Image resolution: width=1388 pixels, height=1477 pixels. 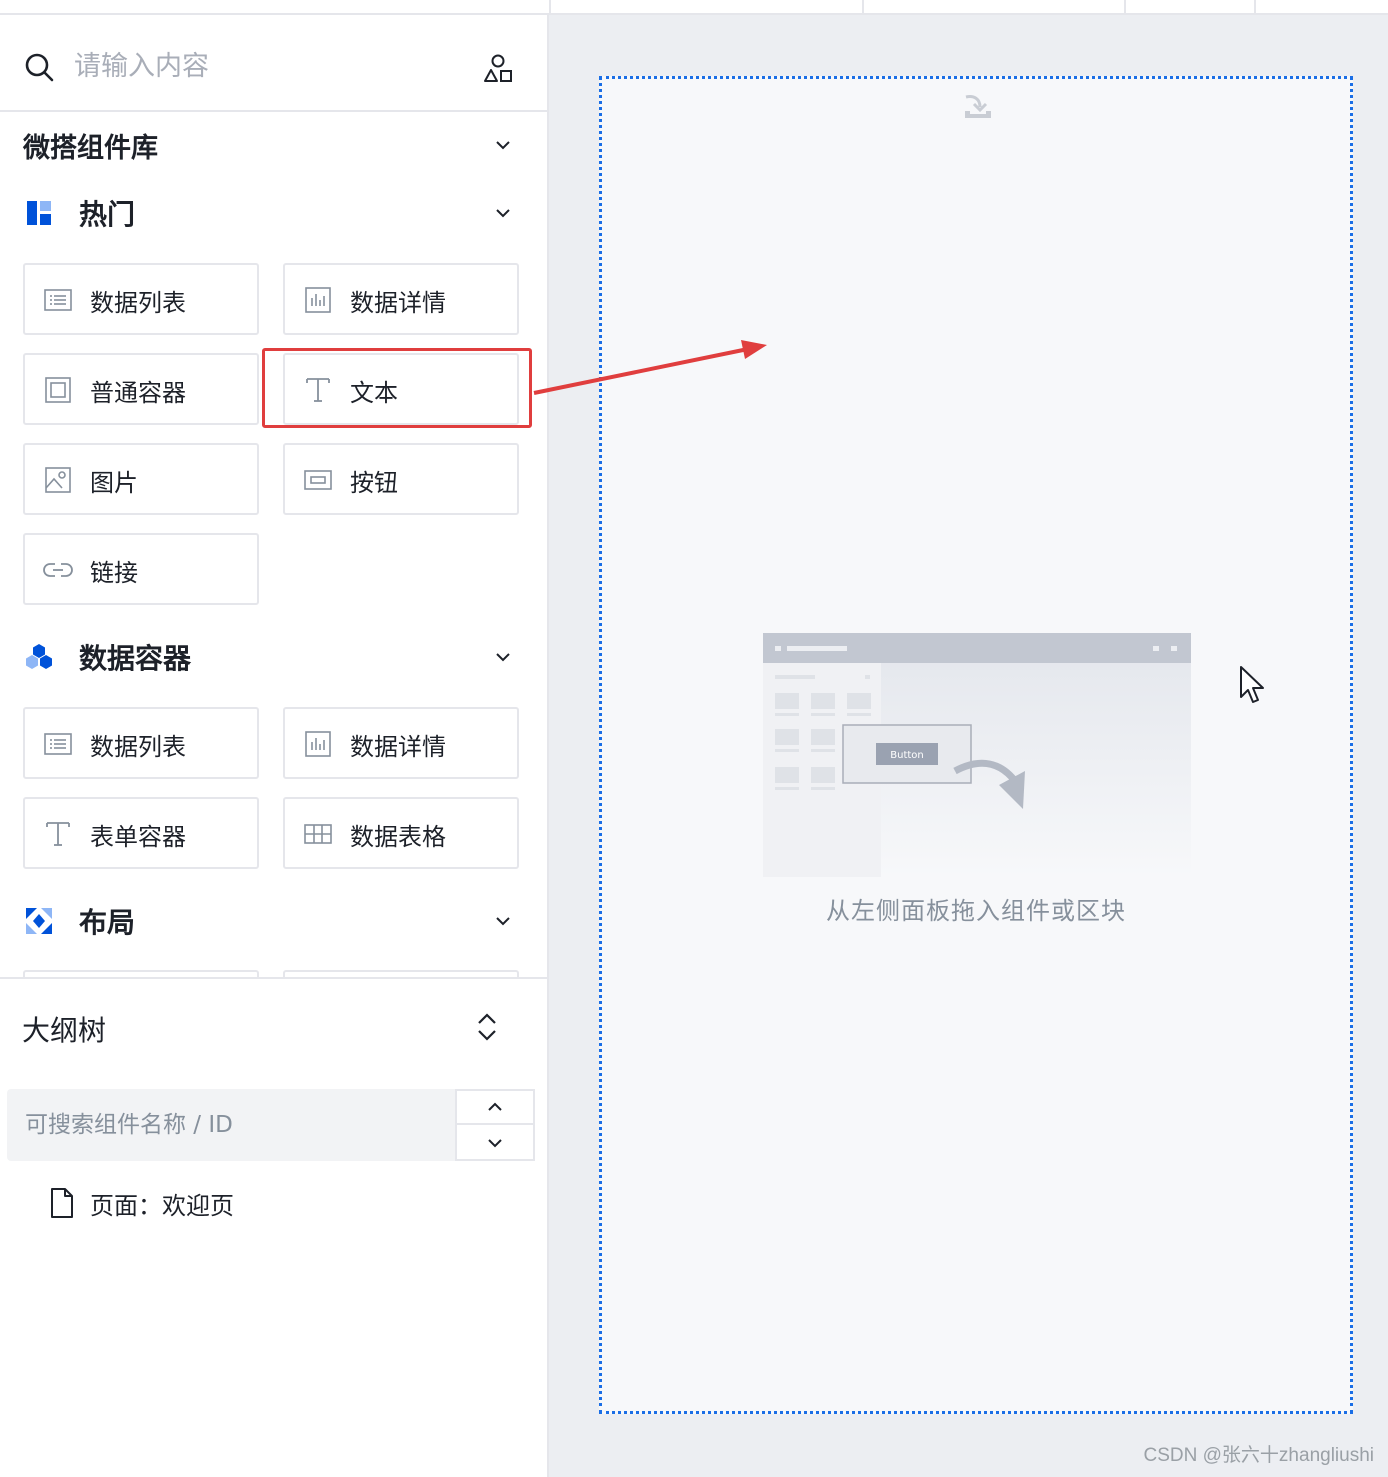 What do you see at coordinates (138, 393) in the screenshot?
I see `component-label: 普通容器` at bounding box center [138, 393].